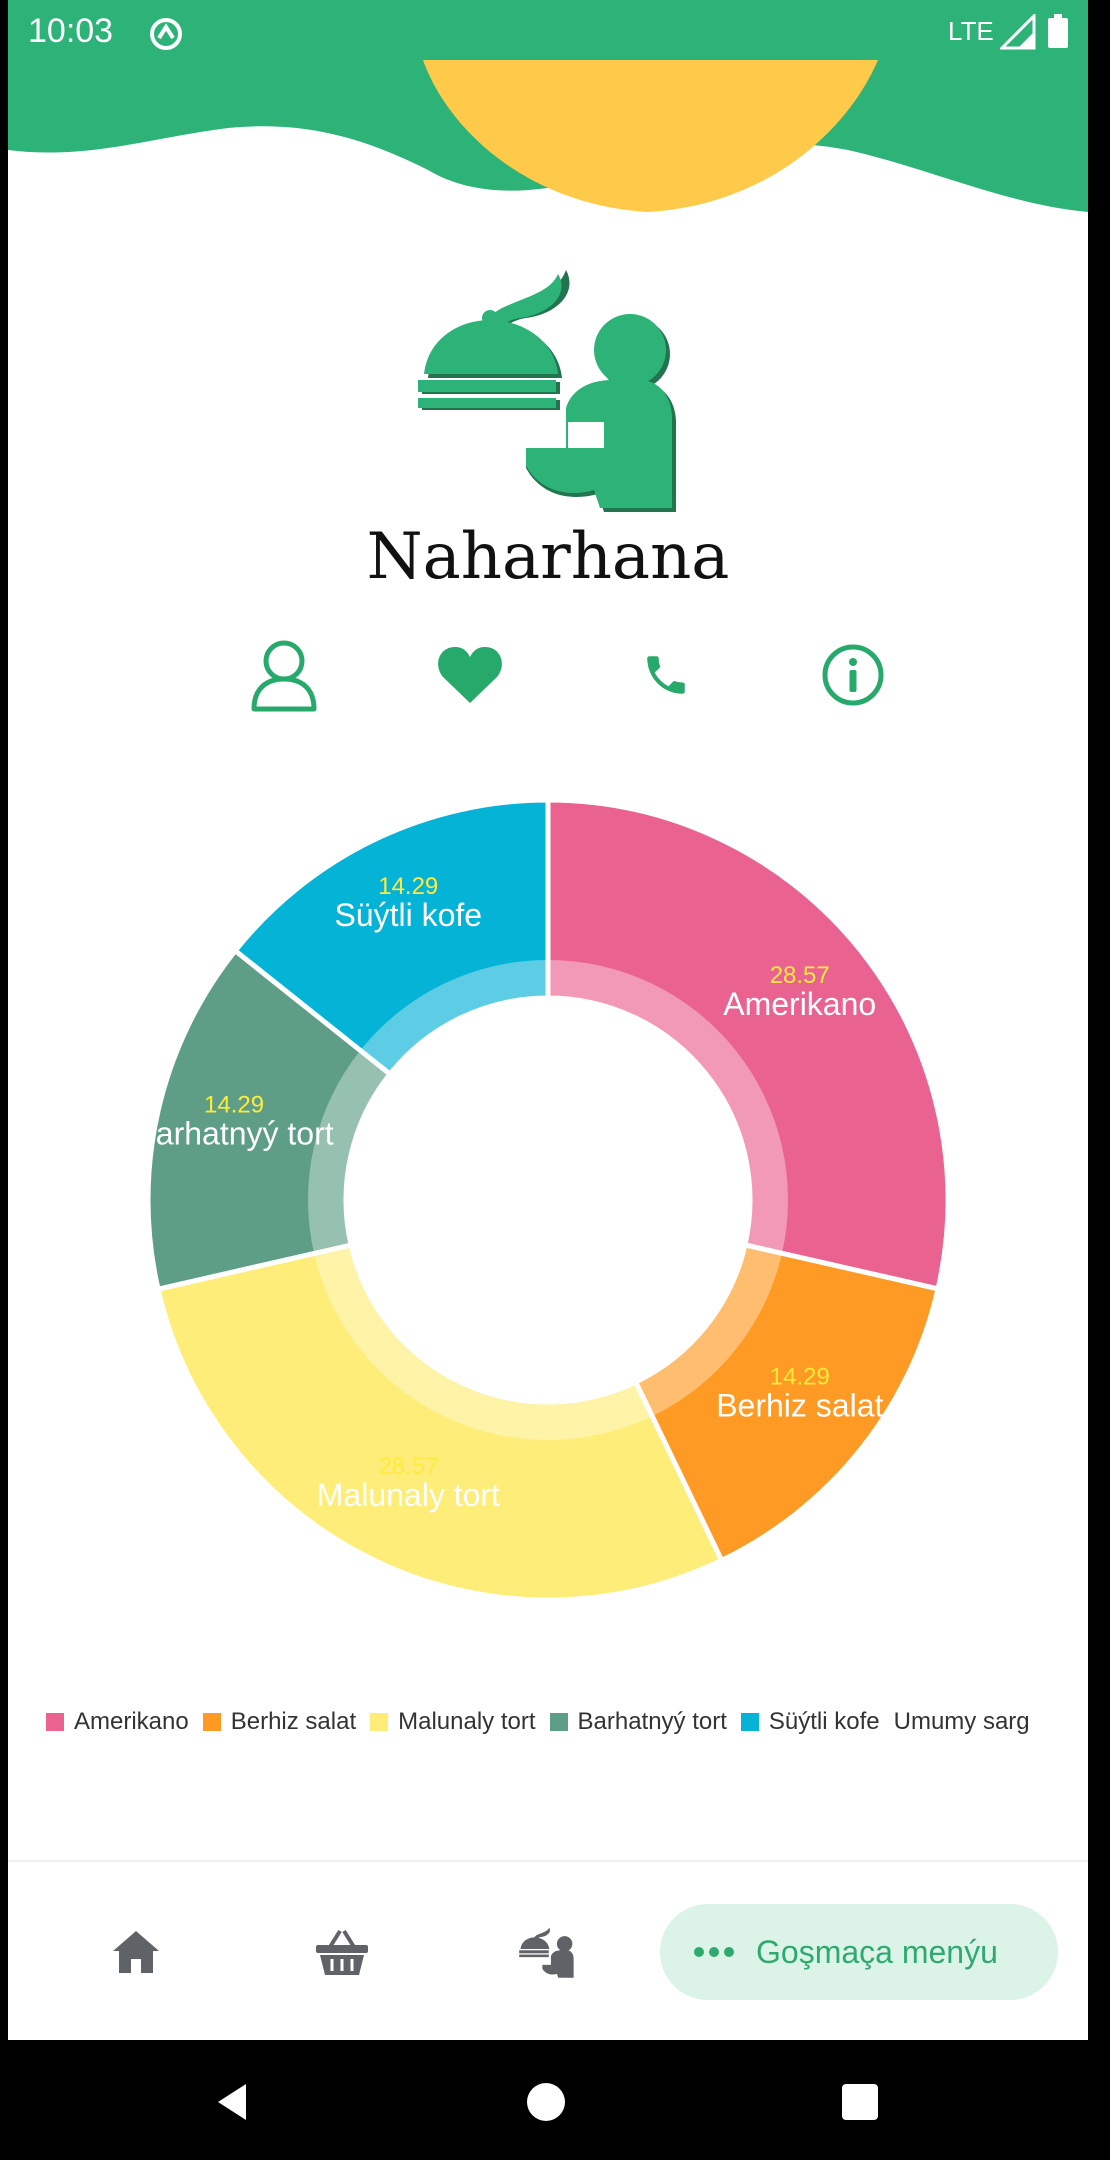  I want to click on home-icon, so click(136, 1952).